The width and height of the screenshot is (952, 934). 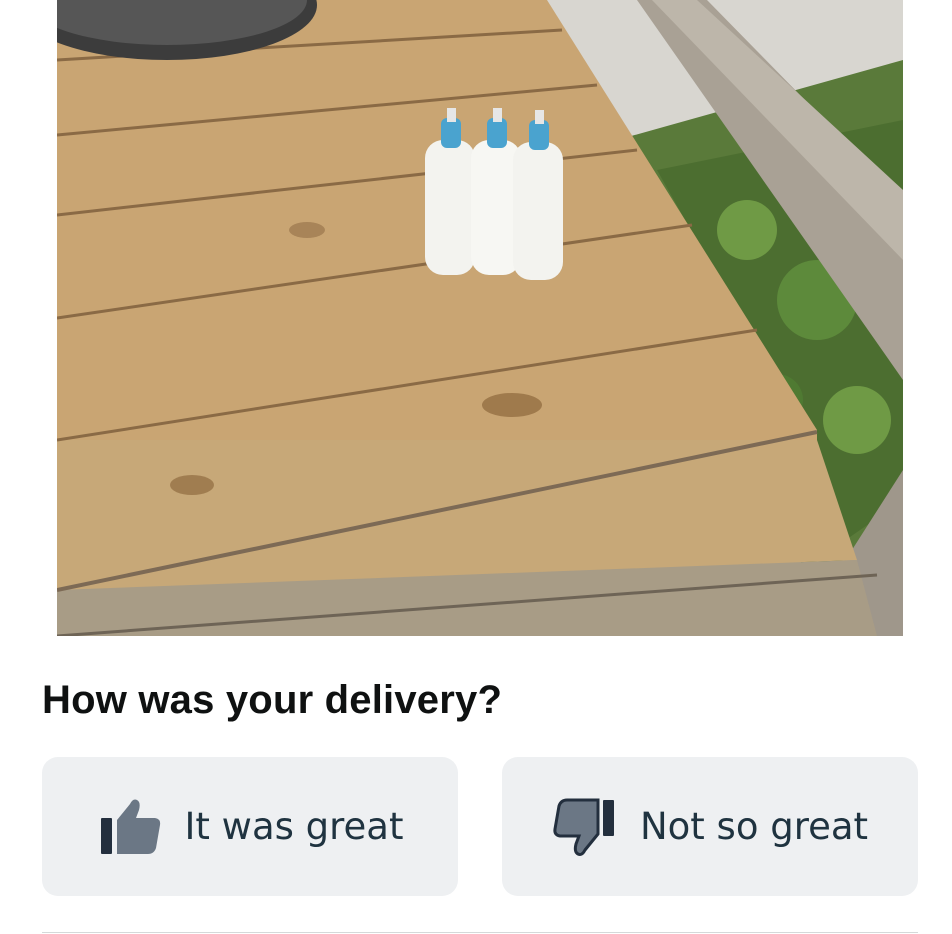 What do you see at coordinates (294, 826) in the screenshot?
I see `it-was-great-label: It was great` at bounding box center [294, 826].